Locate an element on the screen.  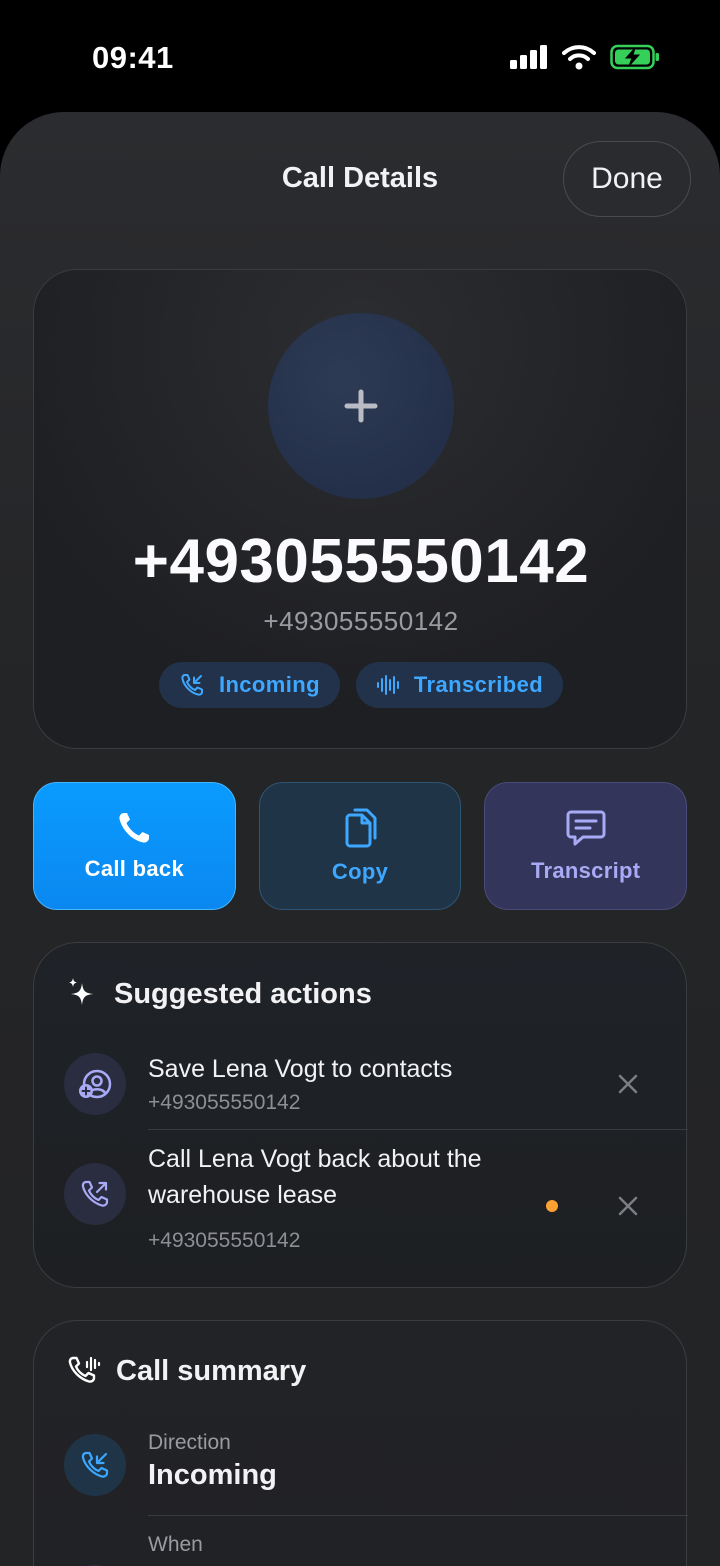
call-back-label: Call back is located at coordinates (134, 868).